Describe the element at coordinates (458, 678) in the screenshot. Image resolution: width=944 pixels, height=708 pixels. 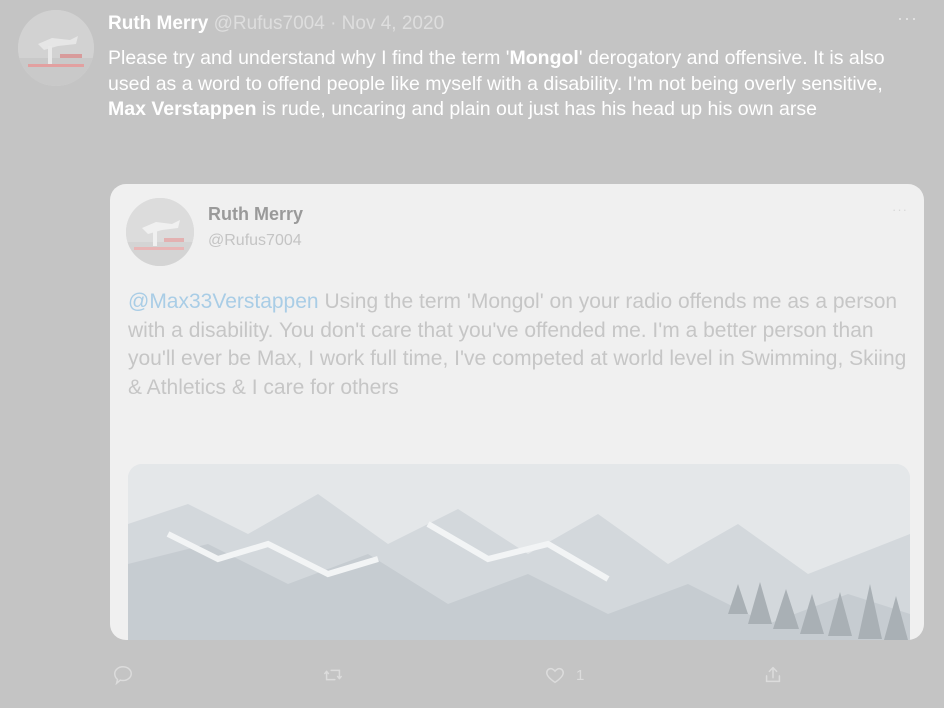
I see `tweet-actions: 1` at that location.